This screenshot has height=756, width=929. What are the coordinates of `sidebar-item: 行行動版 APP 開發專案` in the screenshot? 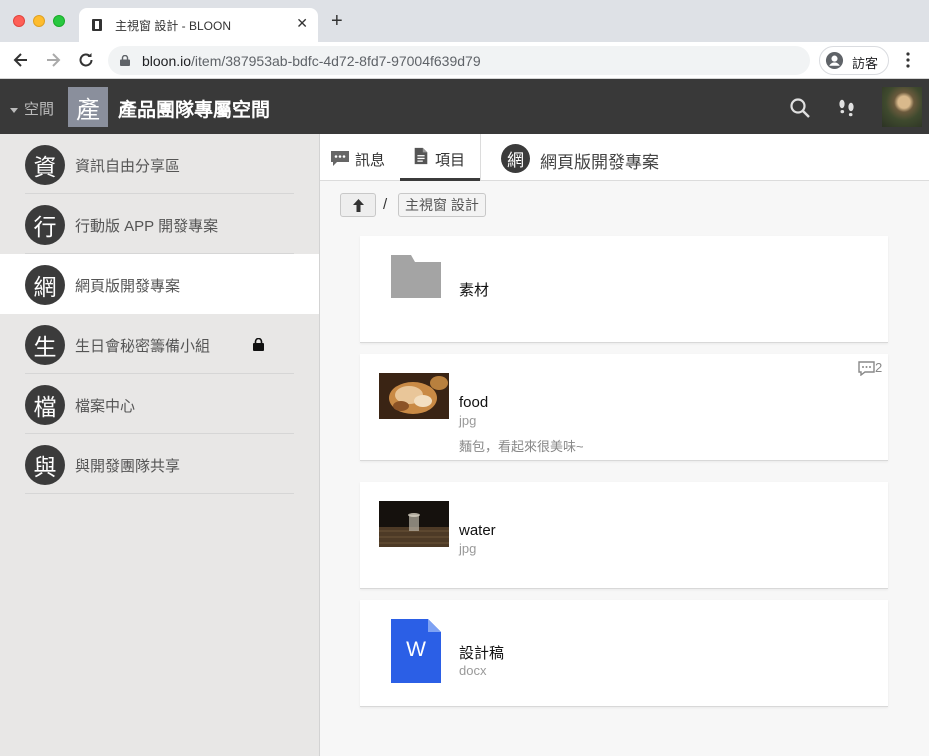 It's located at (159, 224).